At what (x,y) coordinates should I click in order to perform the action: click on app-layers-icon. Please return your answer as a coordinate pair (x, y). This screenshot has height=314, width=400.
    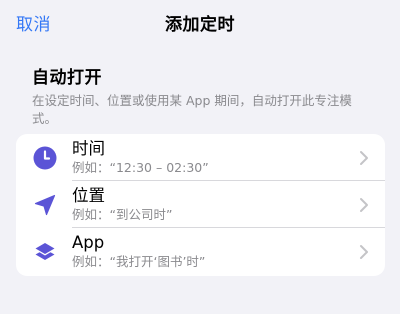
    Looking at the image, I should click on (45, 252).